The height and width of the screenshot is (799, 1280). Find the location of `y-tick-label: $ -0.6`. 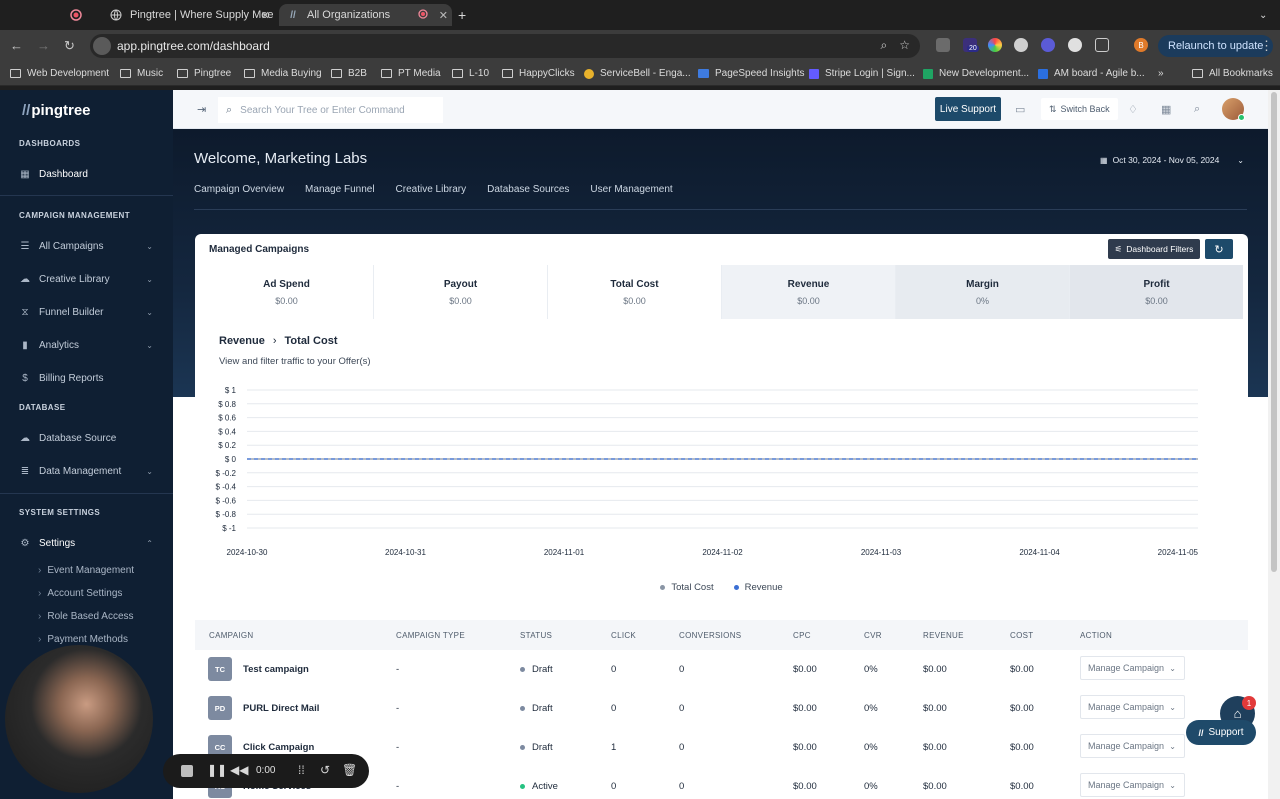

y-tick-label: $ -0.6 is located at coordinates (226, 500).